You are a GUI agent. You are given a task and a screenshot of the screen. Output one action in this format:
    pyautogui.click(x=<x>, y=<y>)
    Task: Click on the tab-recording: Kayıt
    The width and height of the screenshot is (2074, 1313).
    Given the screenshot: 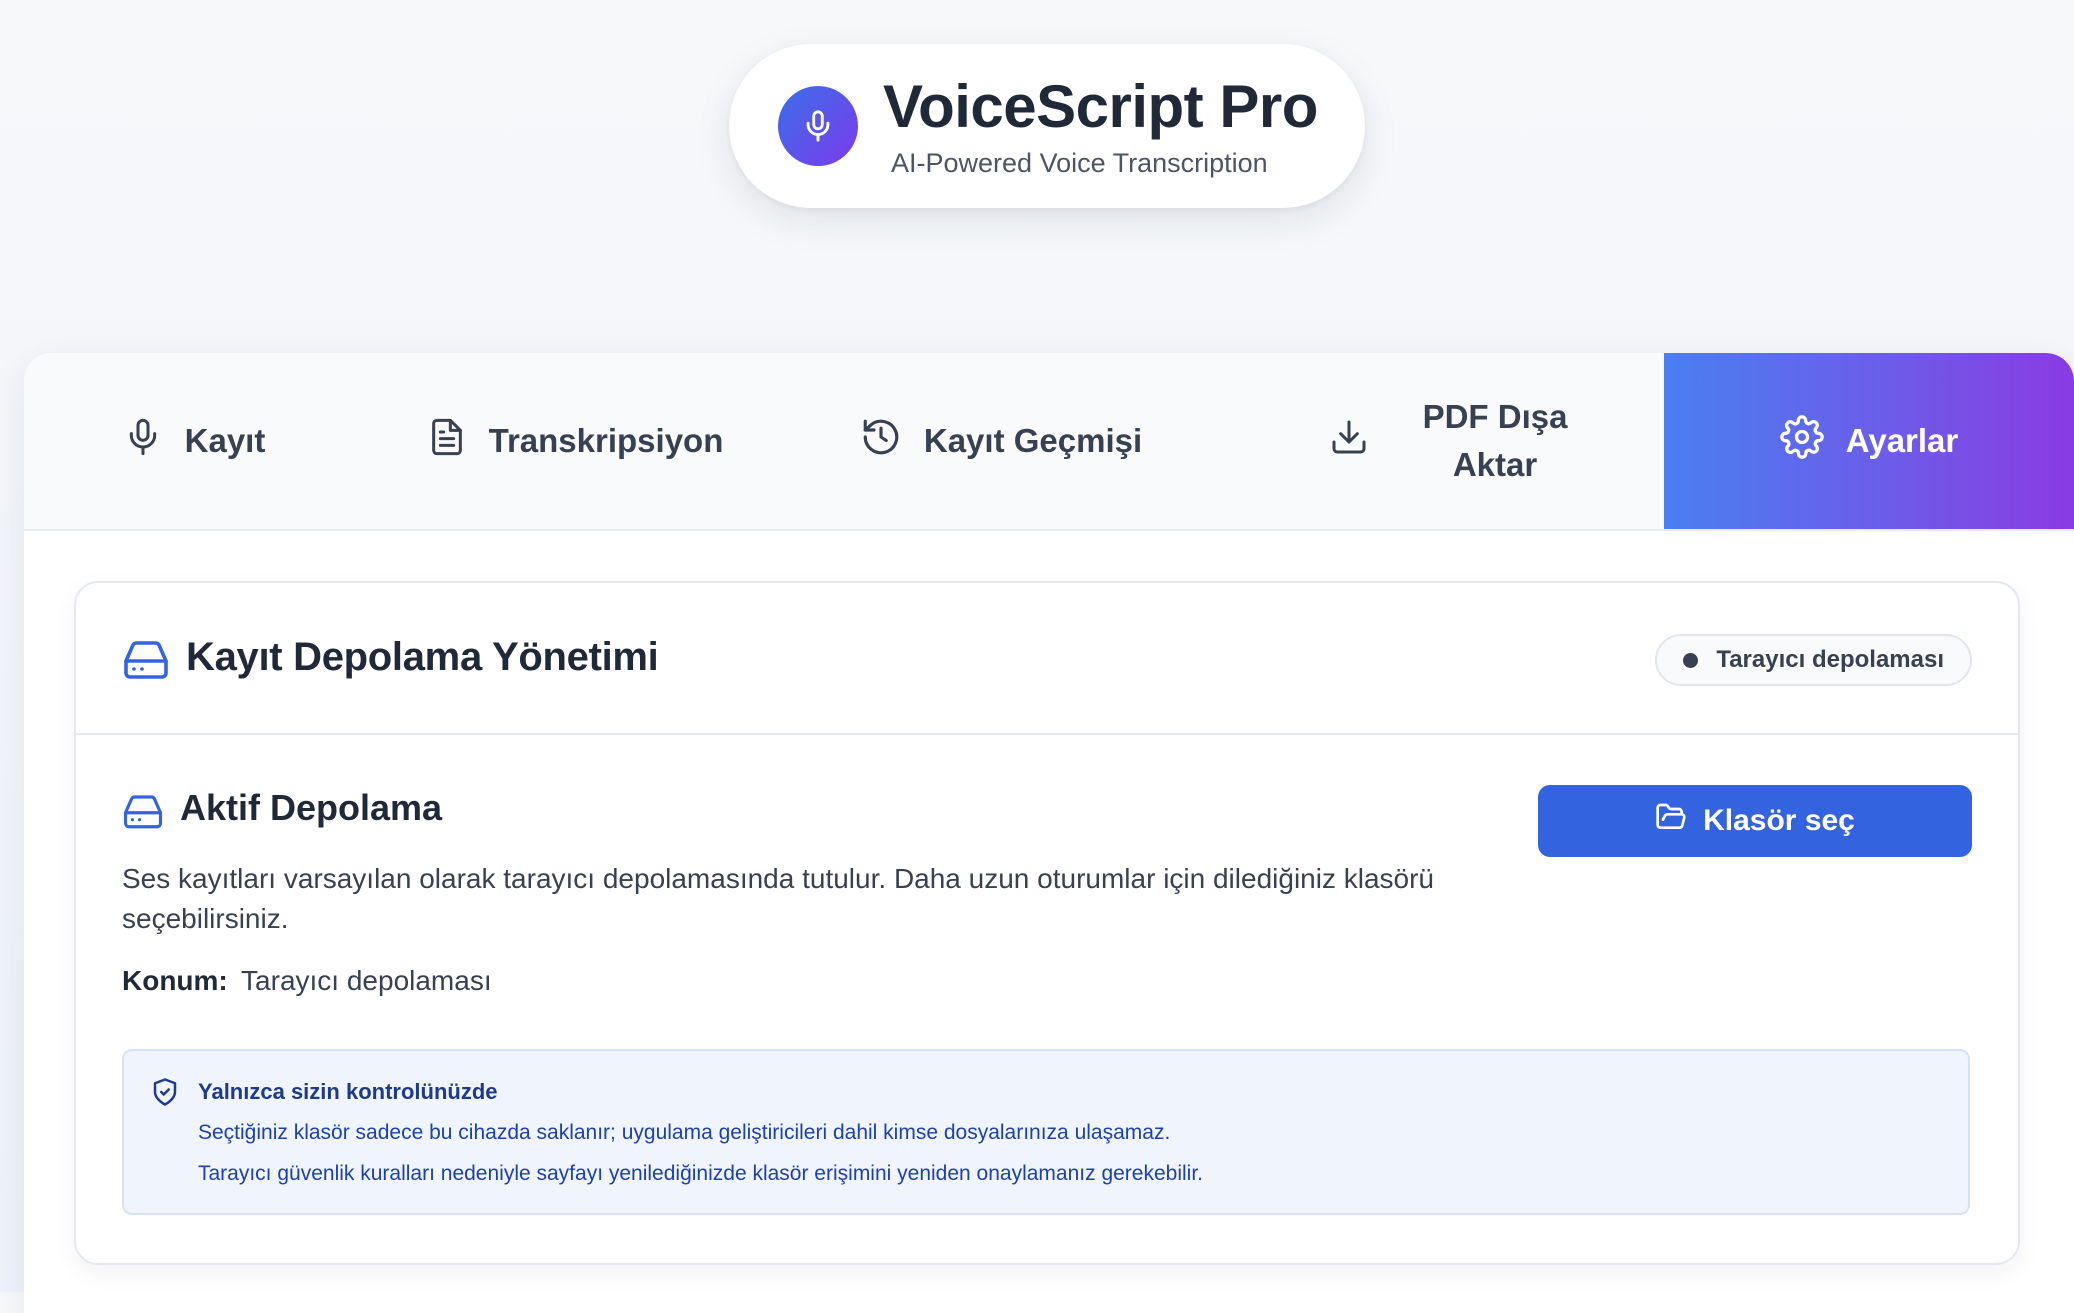 What is the action you would take?
    pyautogui.click(x=194, y=441)
    